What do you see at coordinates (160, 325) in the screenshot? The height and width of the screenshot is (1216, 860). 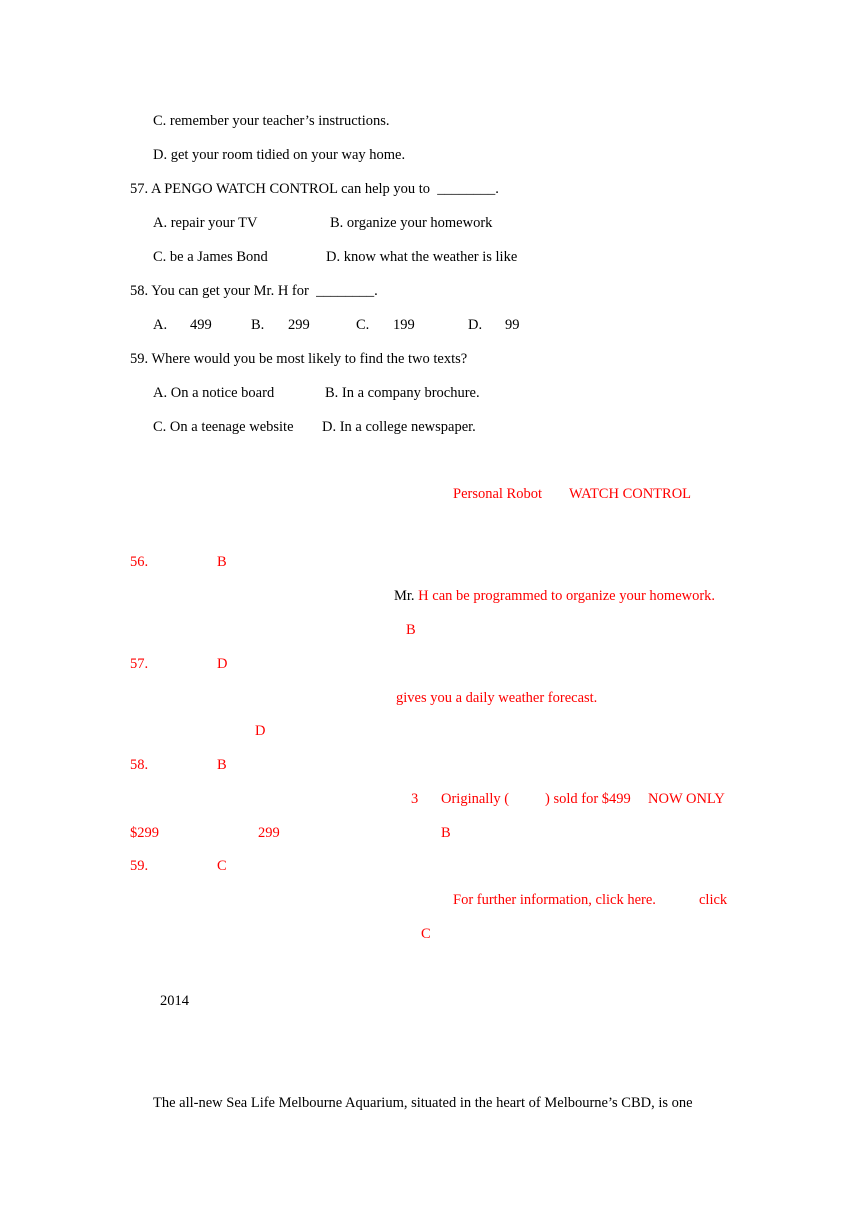 I see `q58-option-a-label: A.` at bounding box center [160, 325].